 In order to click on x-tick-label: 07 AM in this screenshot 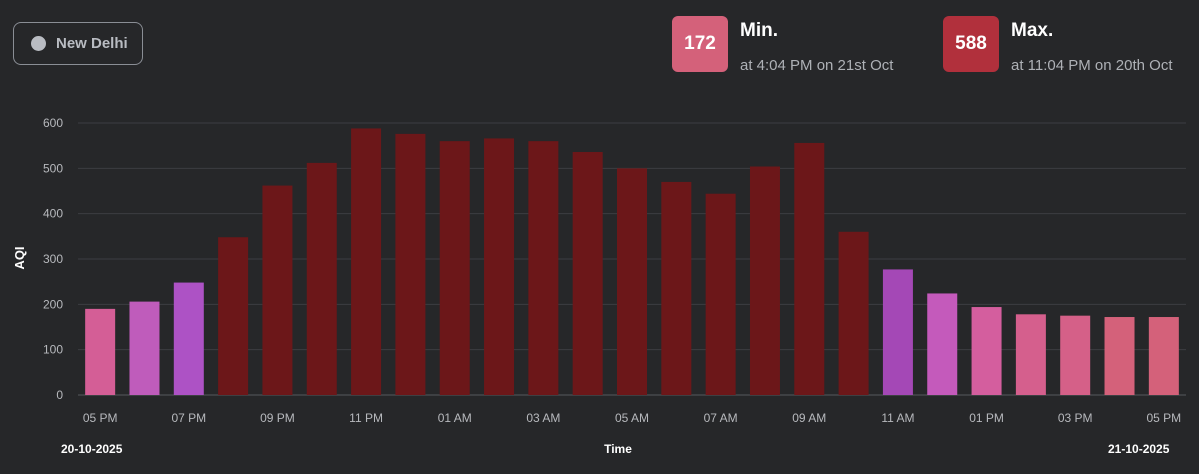, I will do `click(721, 418)`.